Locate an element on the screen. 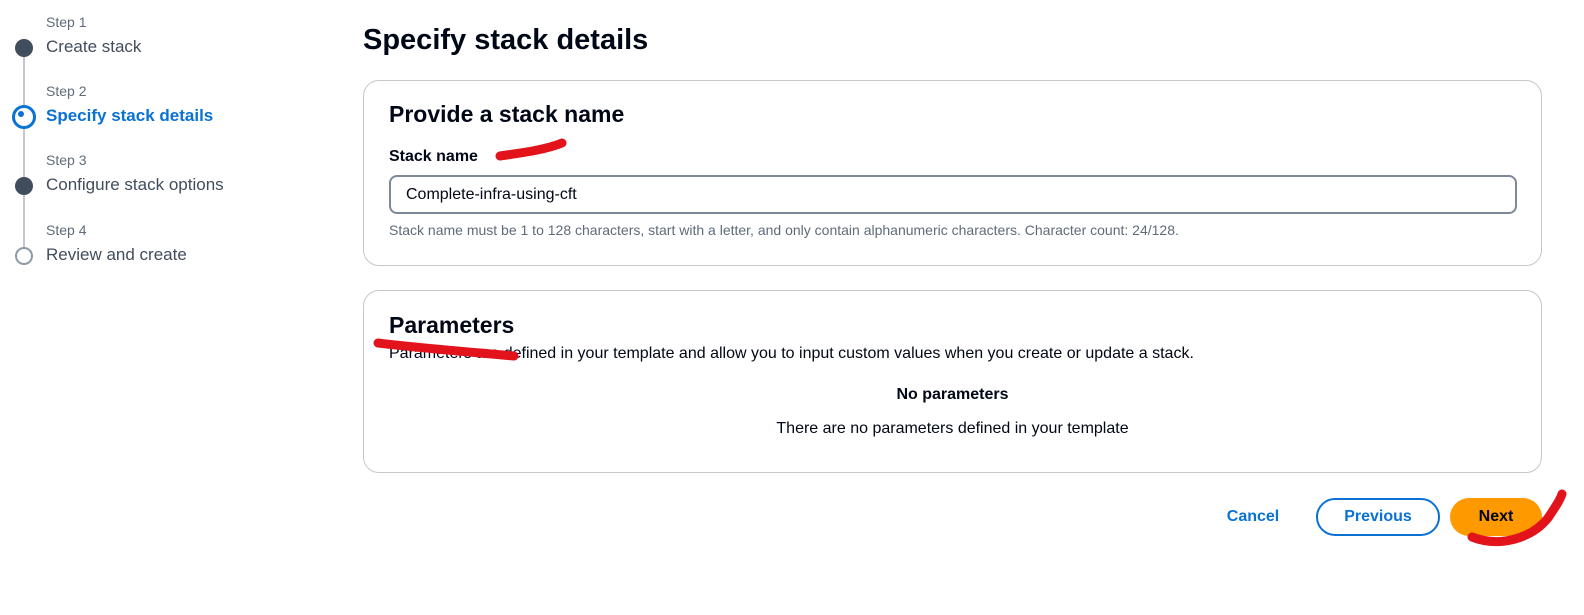 The image size is (1584, 615). step-title: Configure stack options is located at coordinates (135, 185).